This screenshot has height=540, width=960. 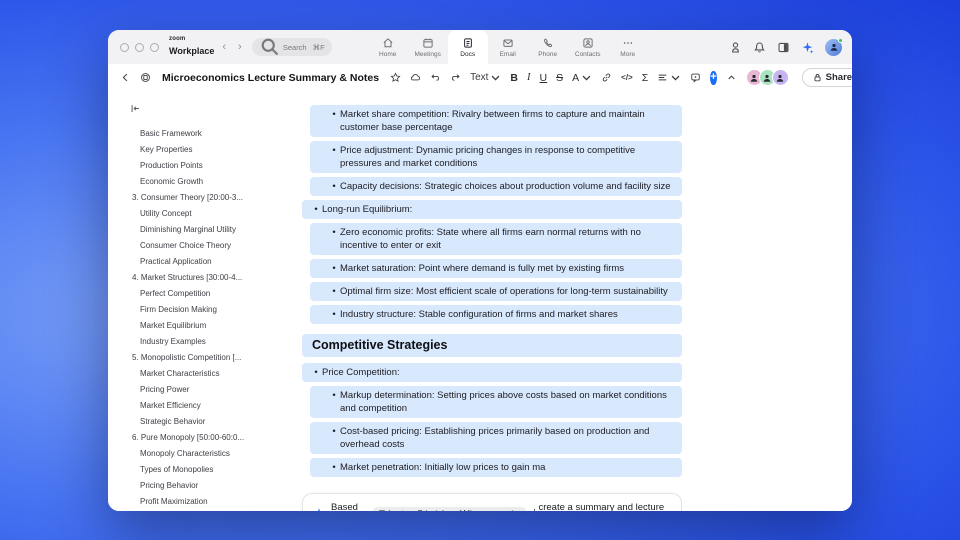 What do you see at coordinates (205, 389) in the screenshot?
I see `outline-item: Pricing Power` at bounding box center [205, 389].